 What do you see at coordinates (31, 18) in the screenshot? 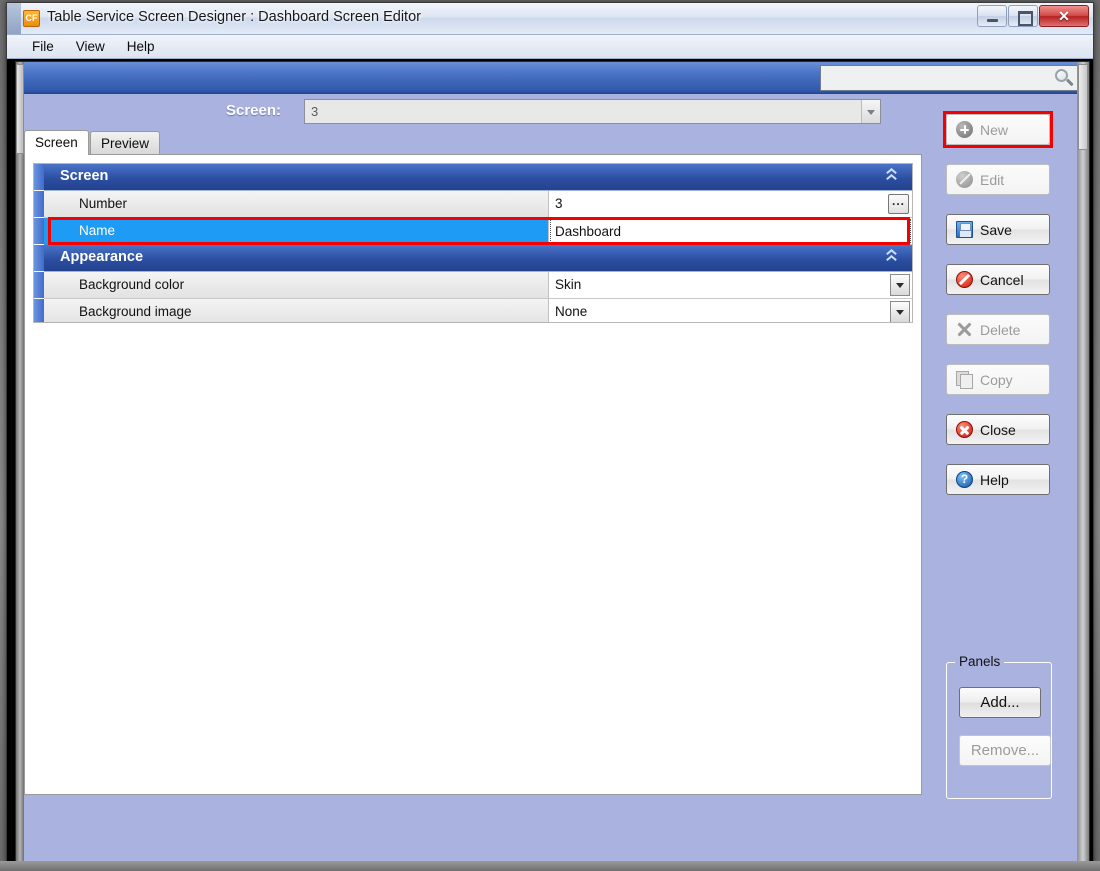
I see `app-icon: CF` at bounding box center [31, 18].